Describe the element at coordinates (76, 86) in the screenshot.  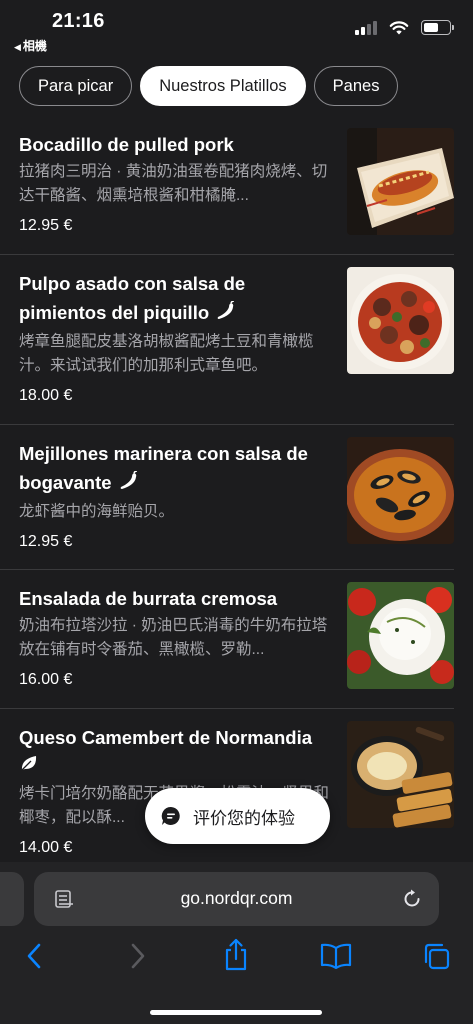
I see `tab-para-picar: Para picar` at that location.